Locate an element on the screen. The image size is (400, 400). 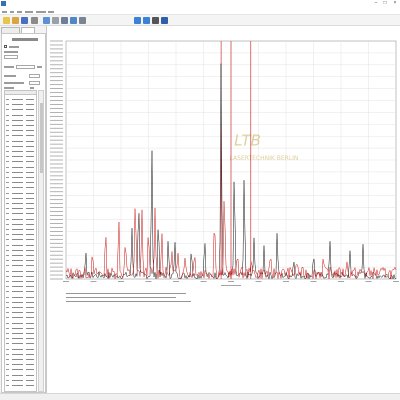
table-row is located at coordinates (21, 385).